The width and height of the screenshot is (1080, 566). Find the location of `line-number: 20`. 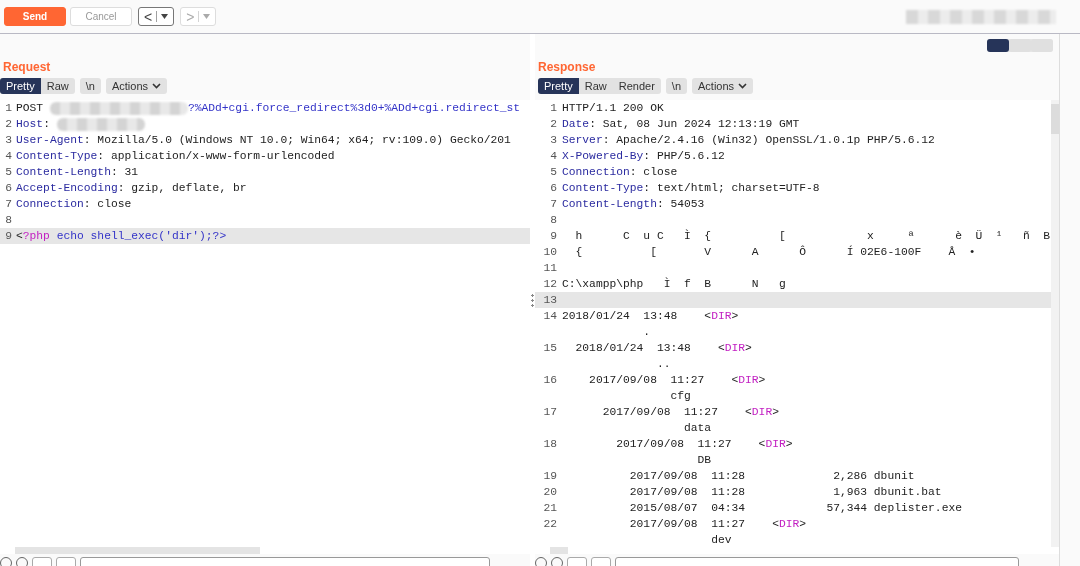

line-number: 20 is located at coordinates (550, 492).